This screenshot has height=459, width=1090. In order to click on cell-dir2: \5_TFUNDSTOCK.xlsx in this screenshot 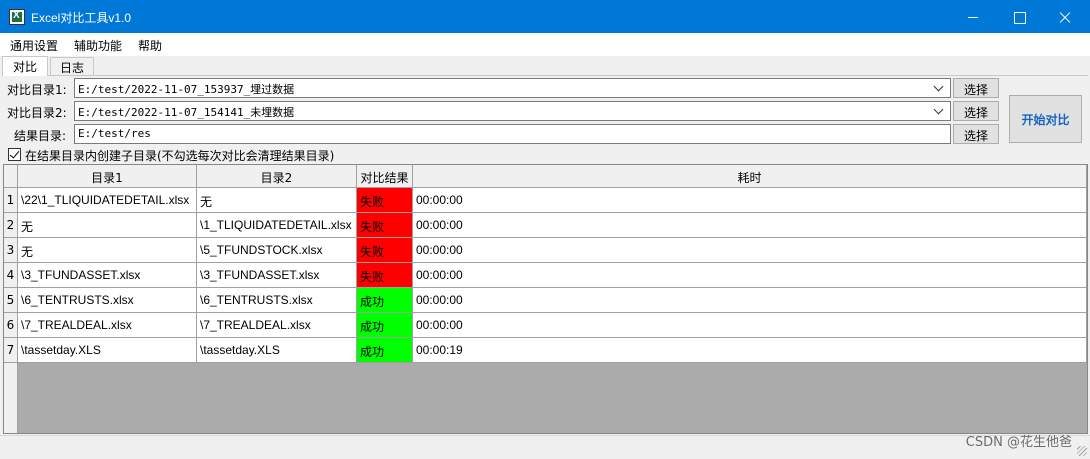, I will do `click(277, 250)`.